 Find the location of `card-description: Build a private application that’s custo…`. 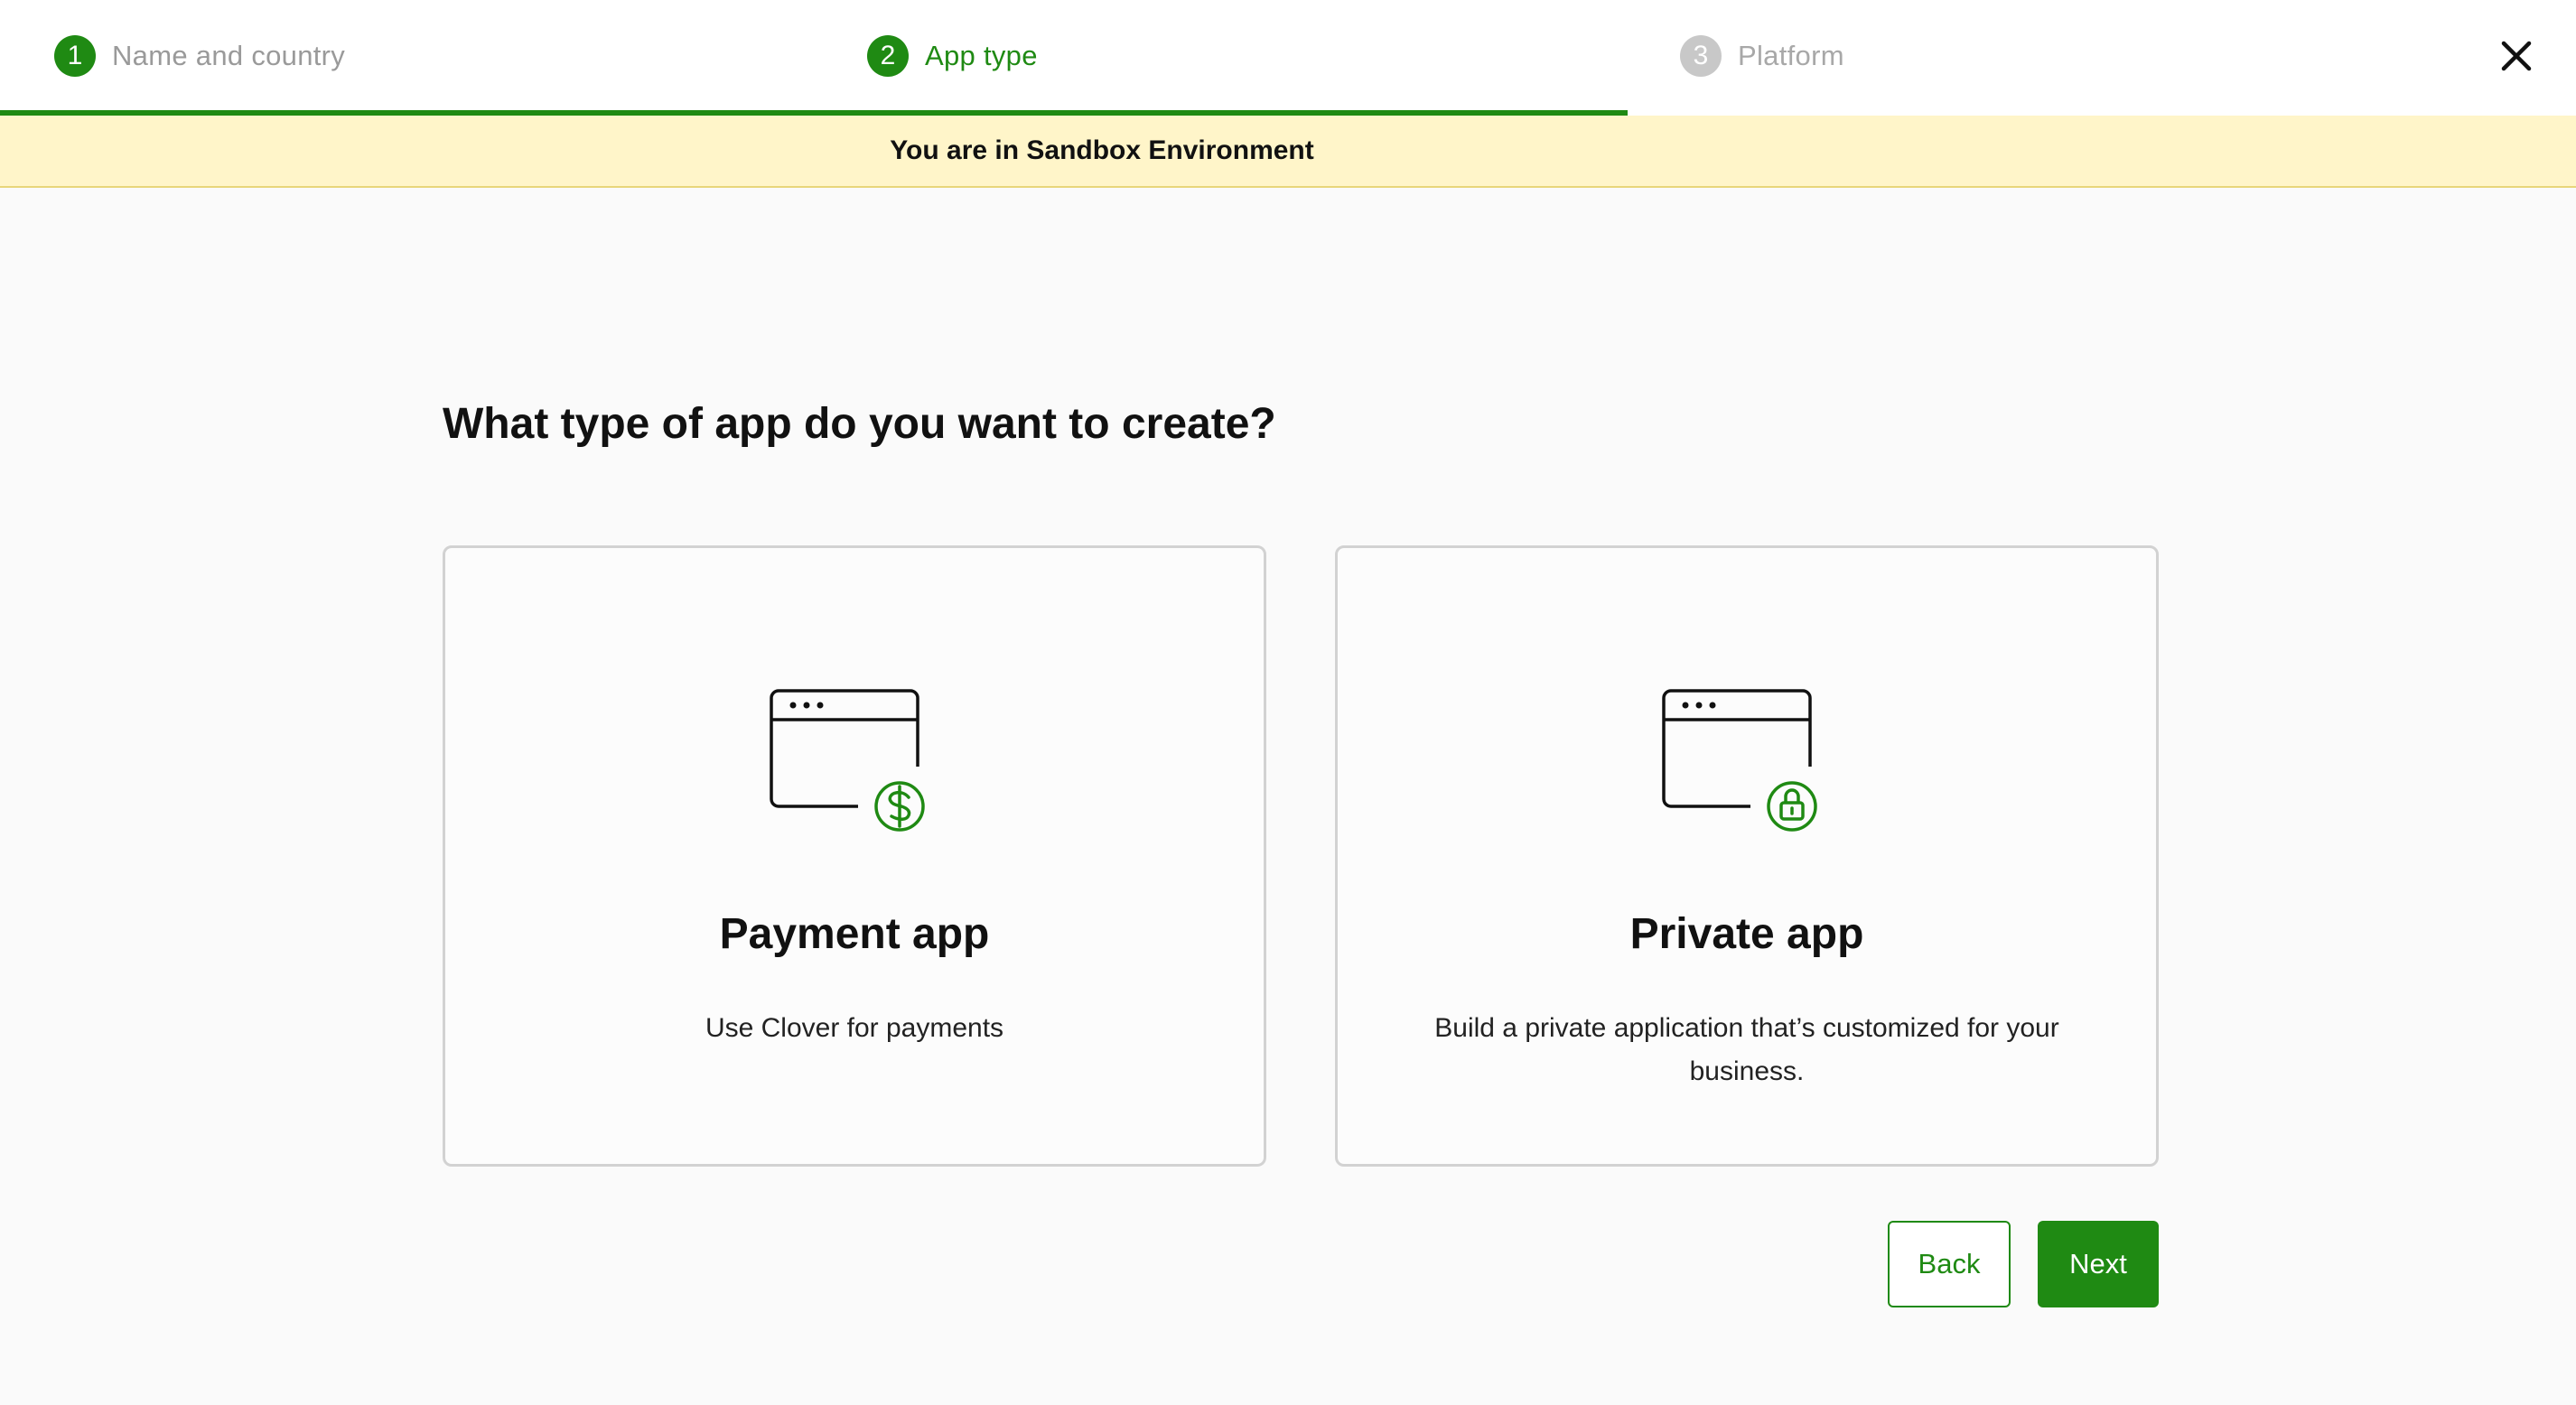

card-description: Build a private application that’s custo… is located at coordinates (1746, 1049).